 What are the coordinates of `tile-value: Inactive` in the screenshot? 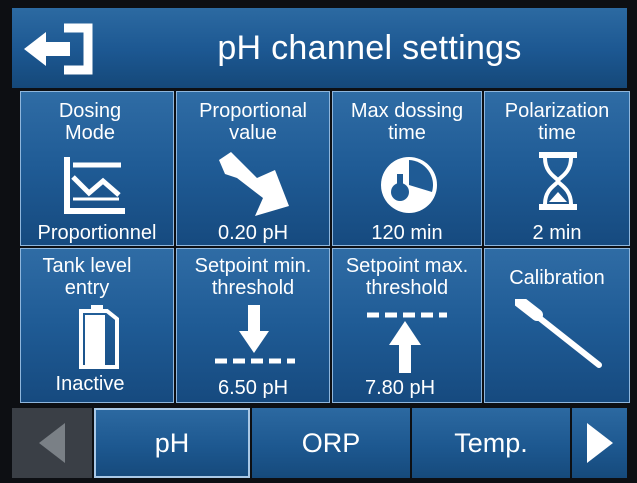 It's located at (90, 384).